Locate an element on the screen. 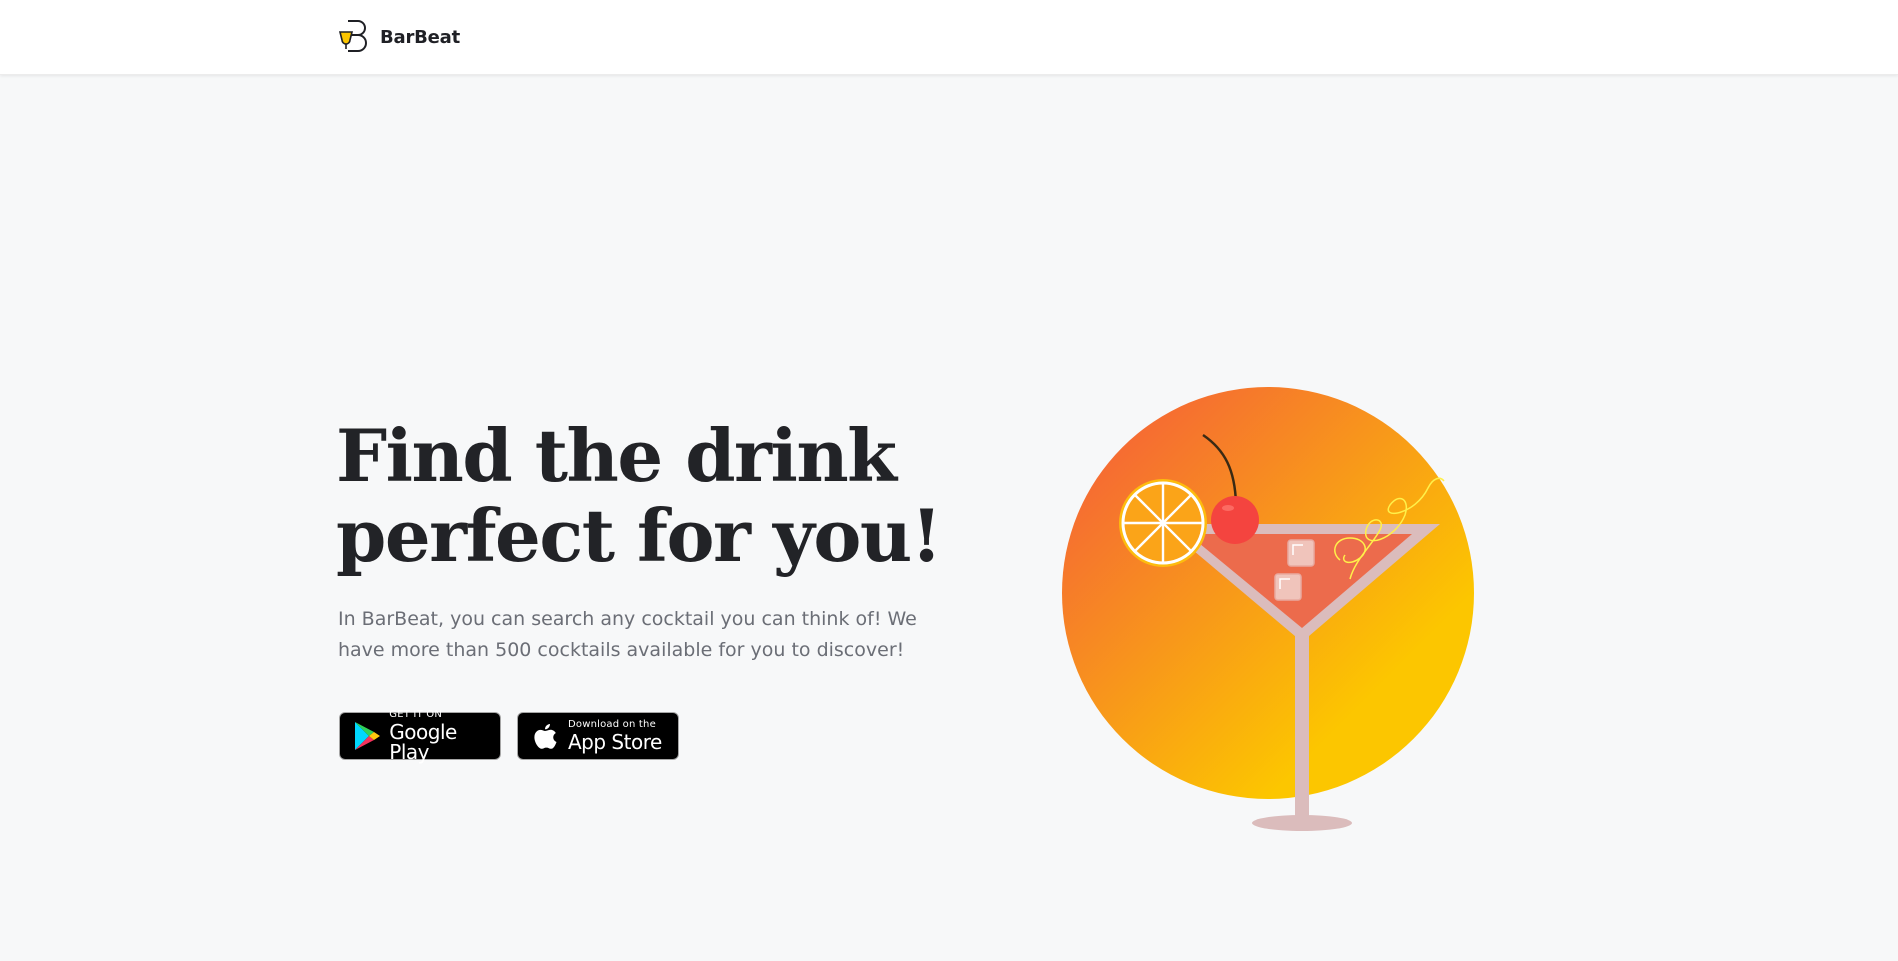 The image size is (1898, 961). brand-home-link: BarBeat is located at coordinates (399, 37).